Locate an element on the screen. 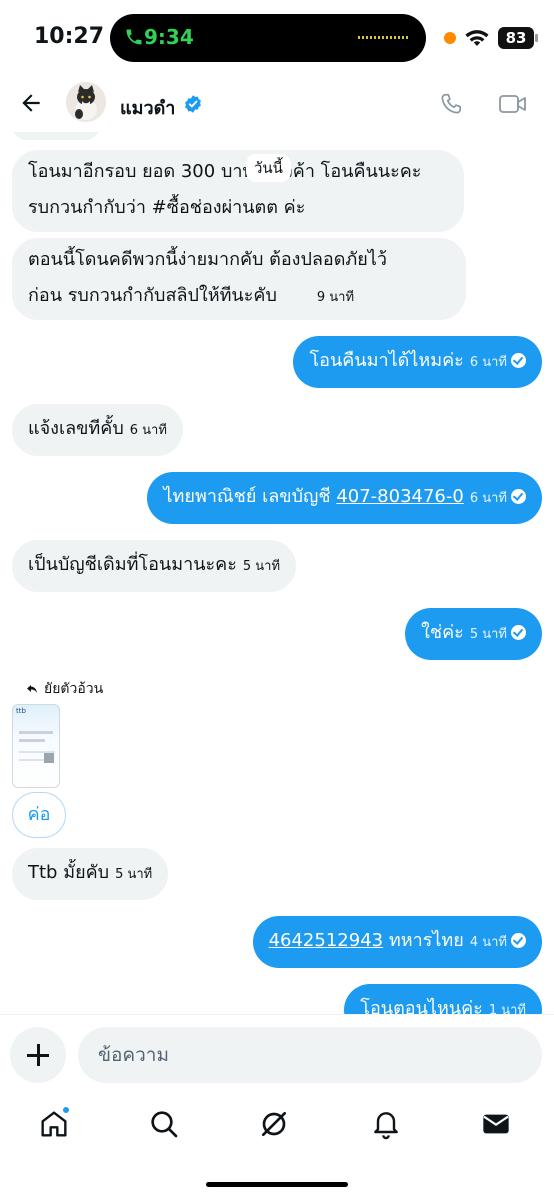 The width and height of the screenshot is (554, 1200). grok-icon is located at coordinates (274, 1124).